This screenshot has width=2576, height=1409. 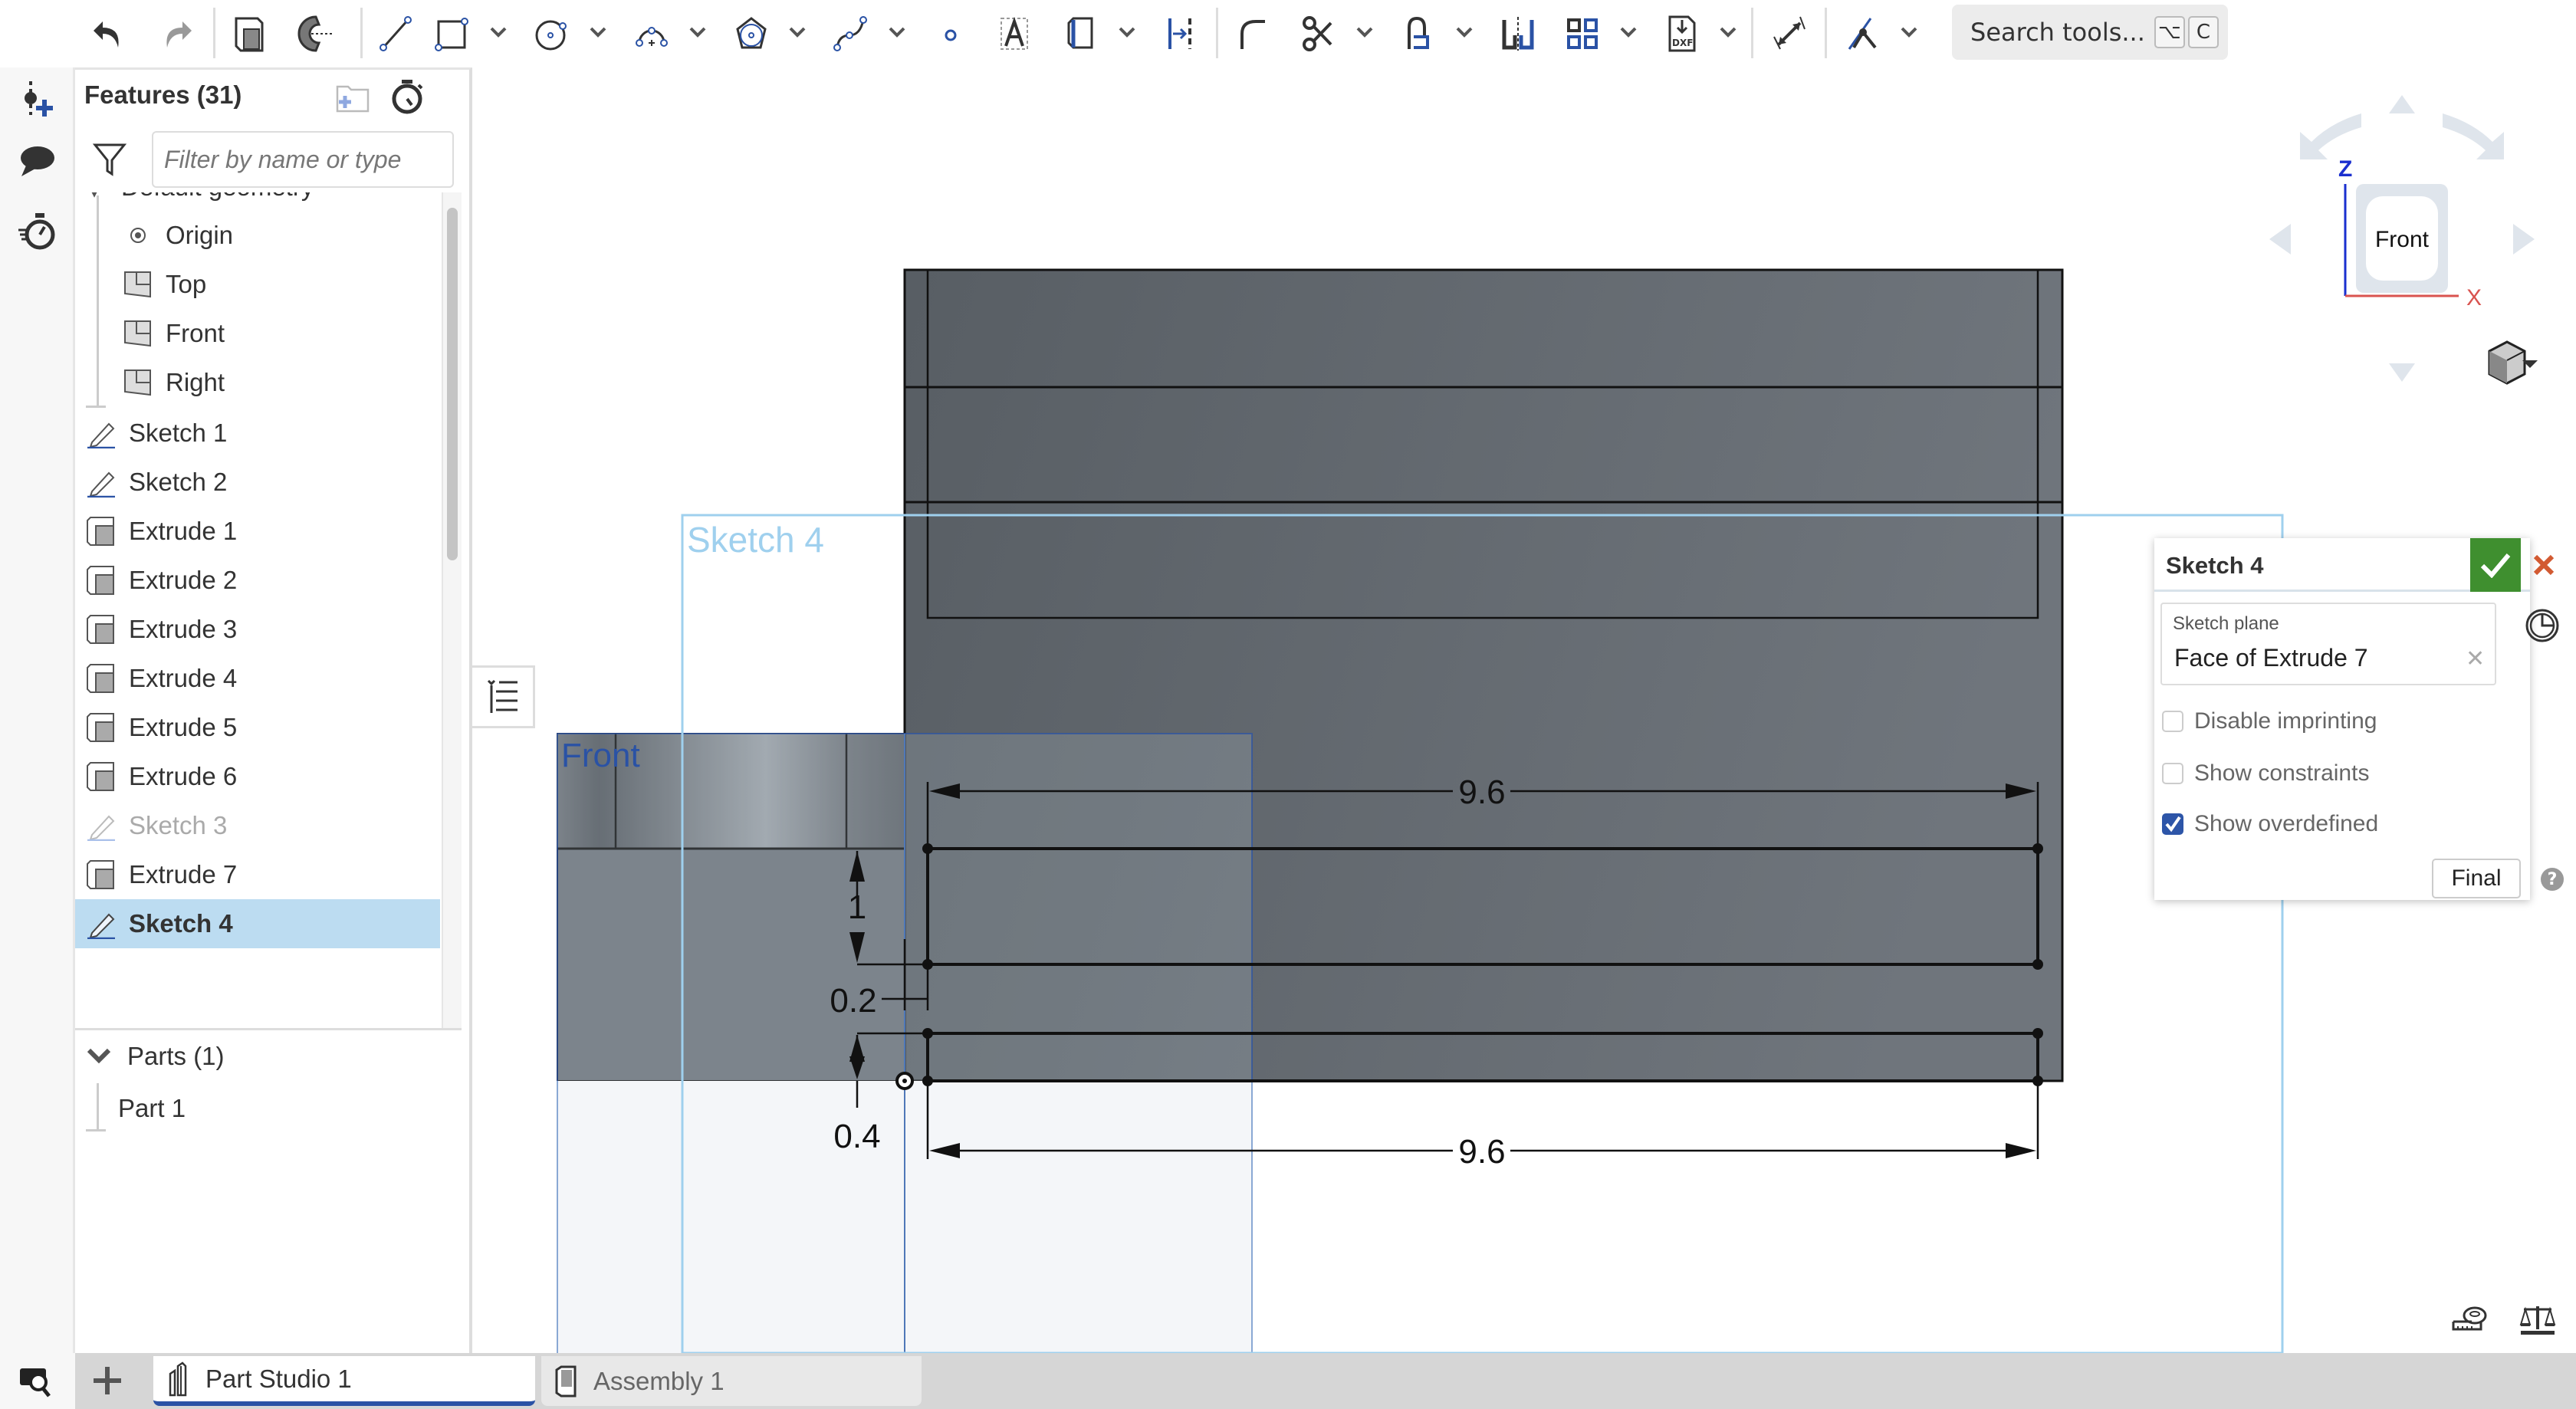 What do you see at coordinates (152, 1108) in the screenshot?
I see `part-item: Part 1` at bounding box center [152, 1108].